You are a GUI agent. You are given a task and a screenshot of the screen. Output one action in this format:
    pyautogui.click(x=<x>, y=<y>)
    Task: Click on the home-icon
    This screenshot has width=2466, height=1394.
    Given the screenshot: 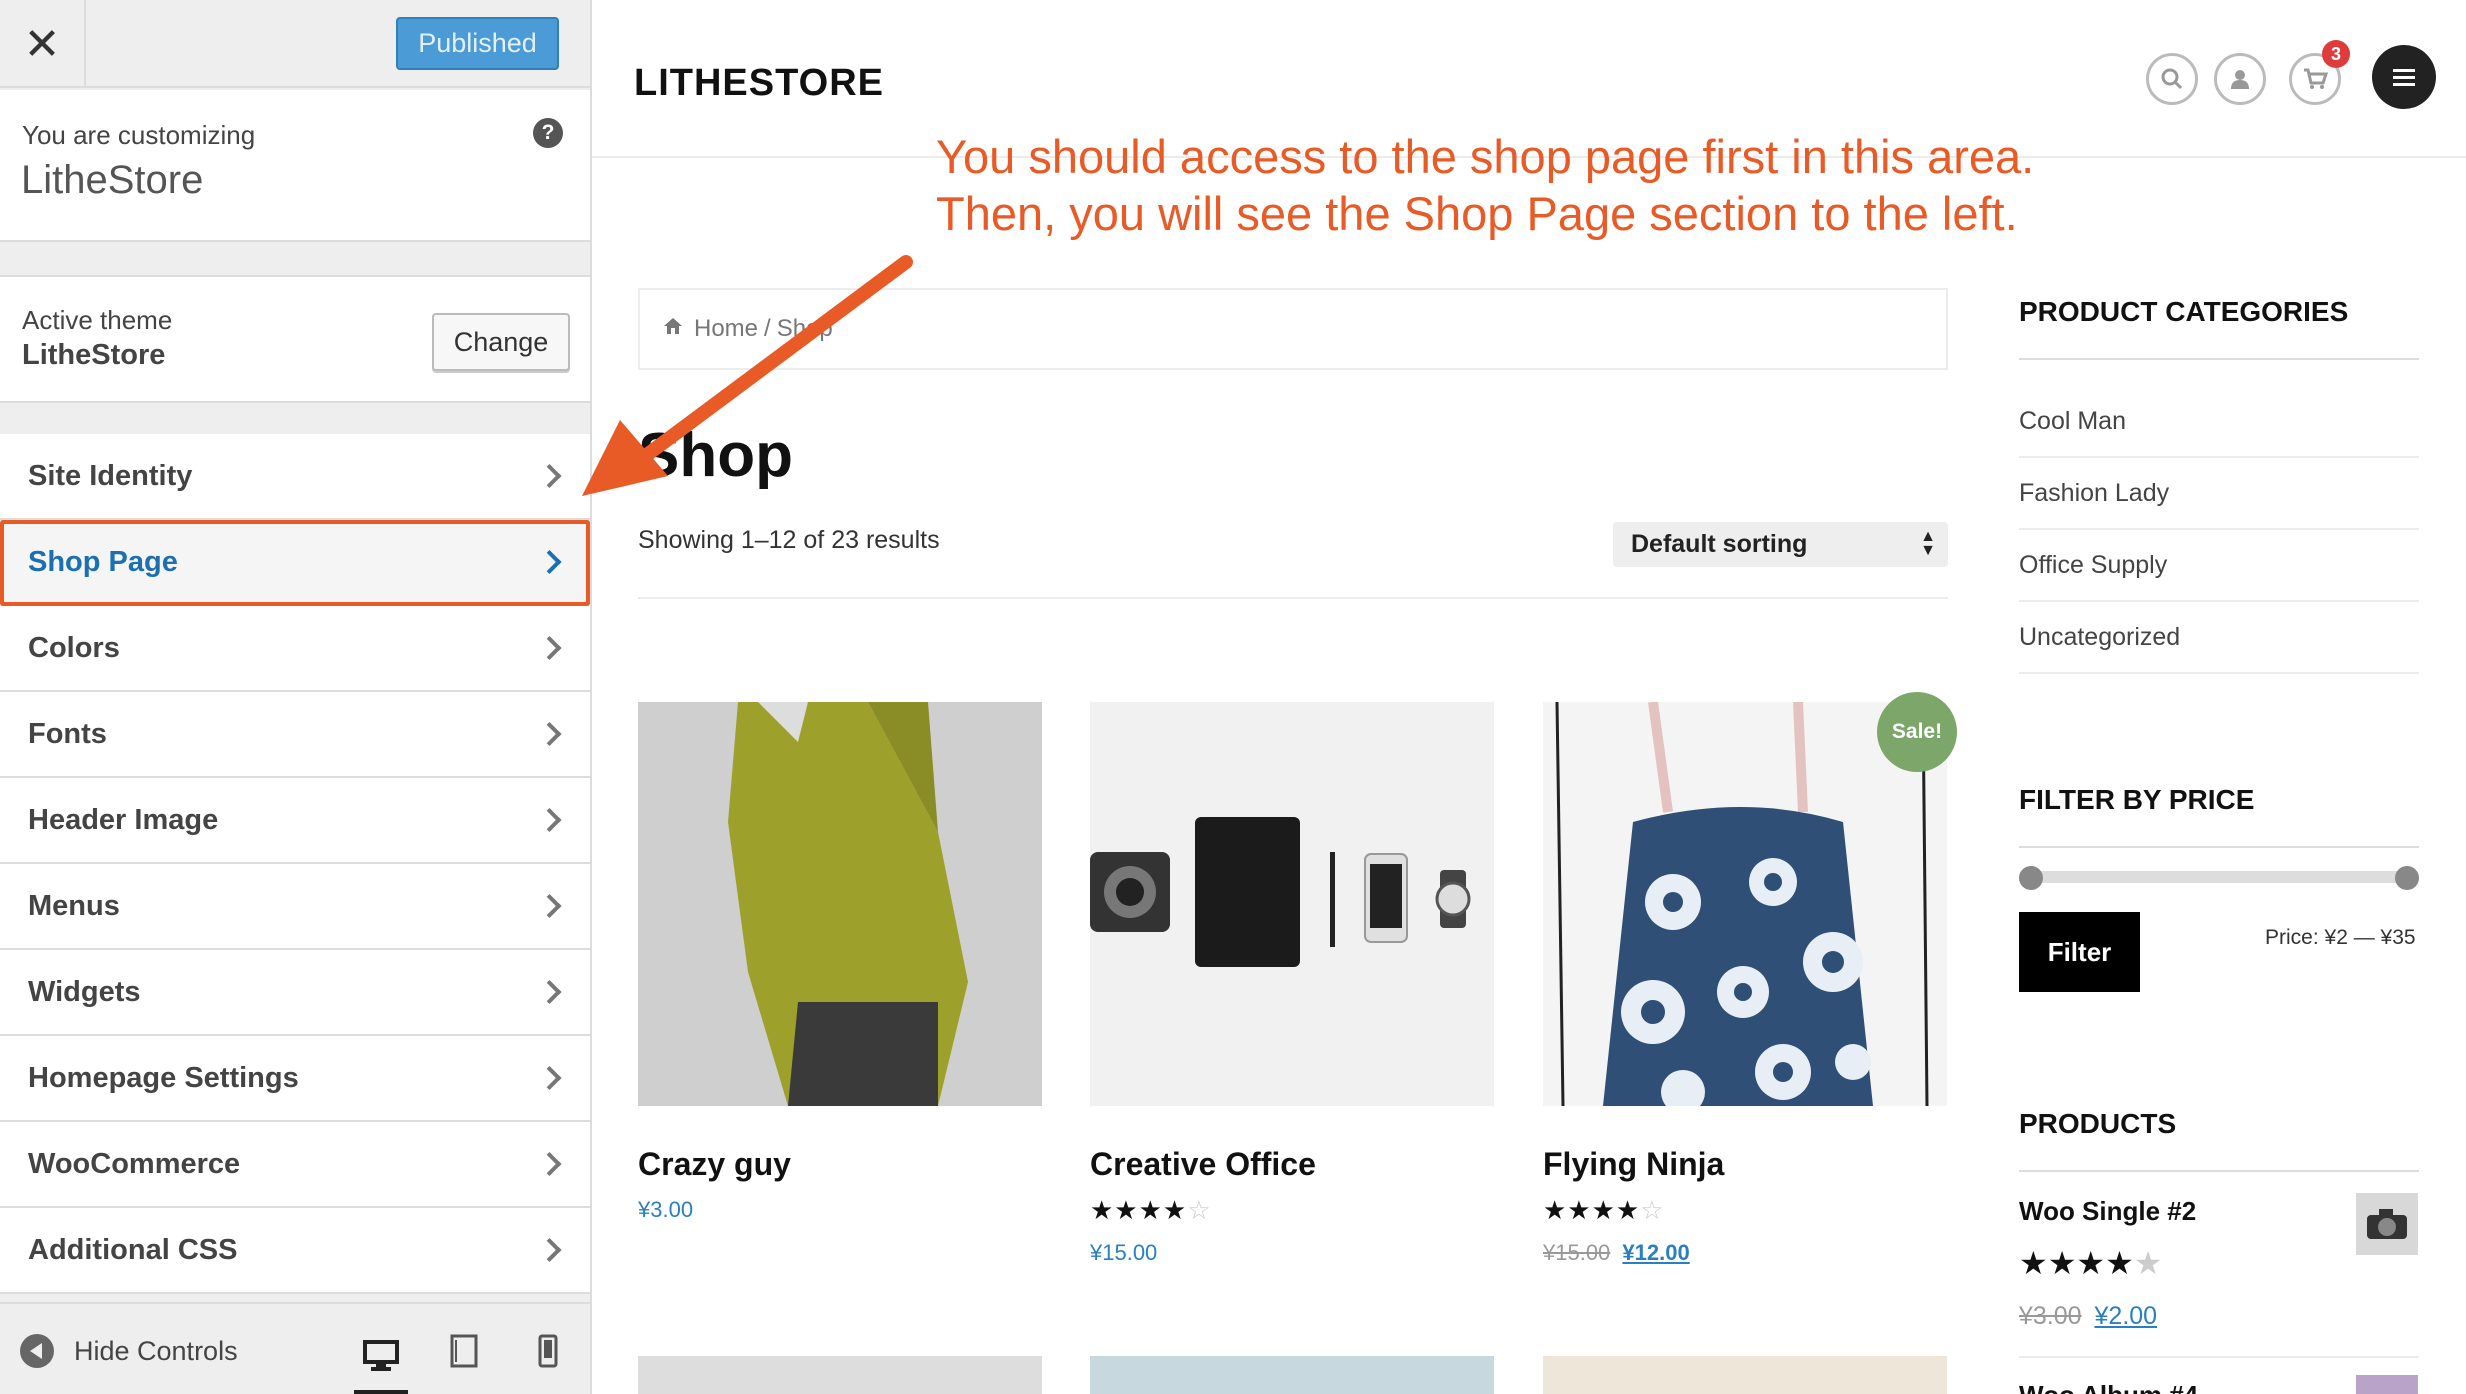 What is the action you would take?
    pyautogui.click(x=673, y=329)
    